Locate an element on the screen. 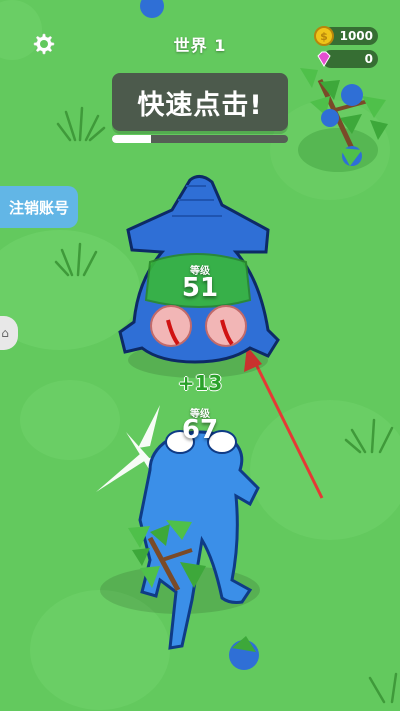 This screenshot has height=711, width=400. logout-button: 注销账号 is located at coordinates (39, 207).